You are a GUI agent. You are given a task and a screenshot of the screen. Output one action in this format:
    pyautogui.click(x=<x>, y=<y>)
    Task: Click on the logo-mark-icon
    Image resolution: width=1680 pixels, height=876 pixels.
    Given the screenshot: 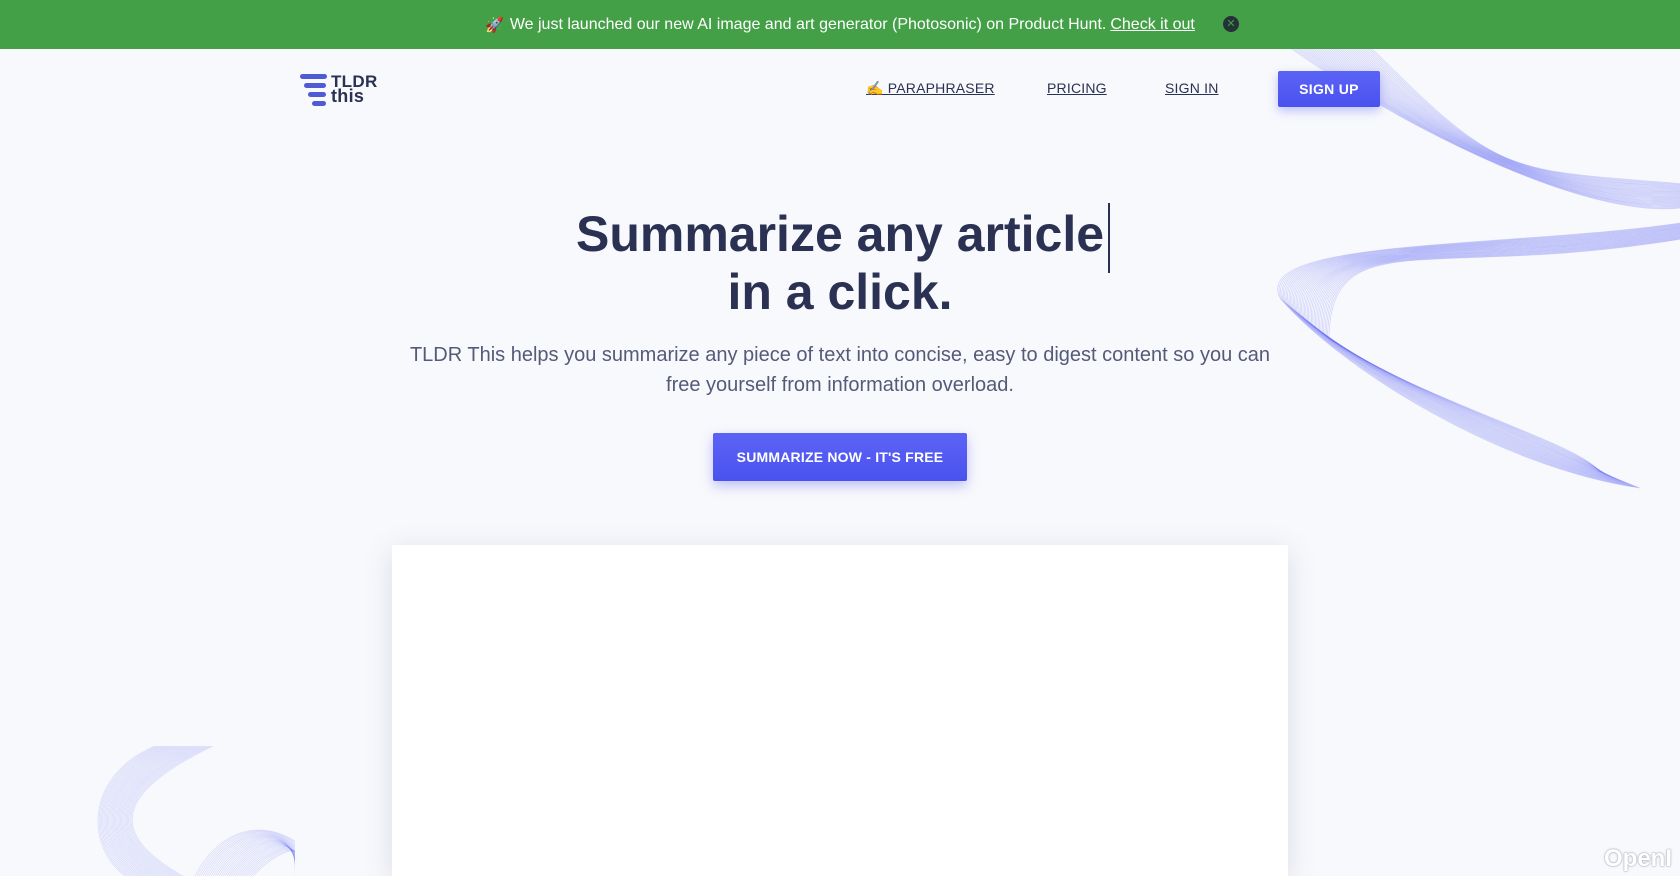 What is the action you would take?
    pyautogui.click(x=315, y=89)
    